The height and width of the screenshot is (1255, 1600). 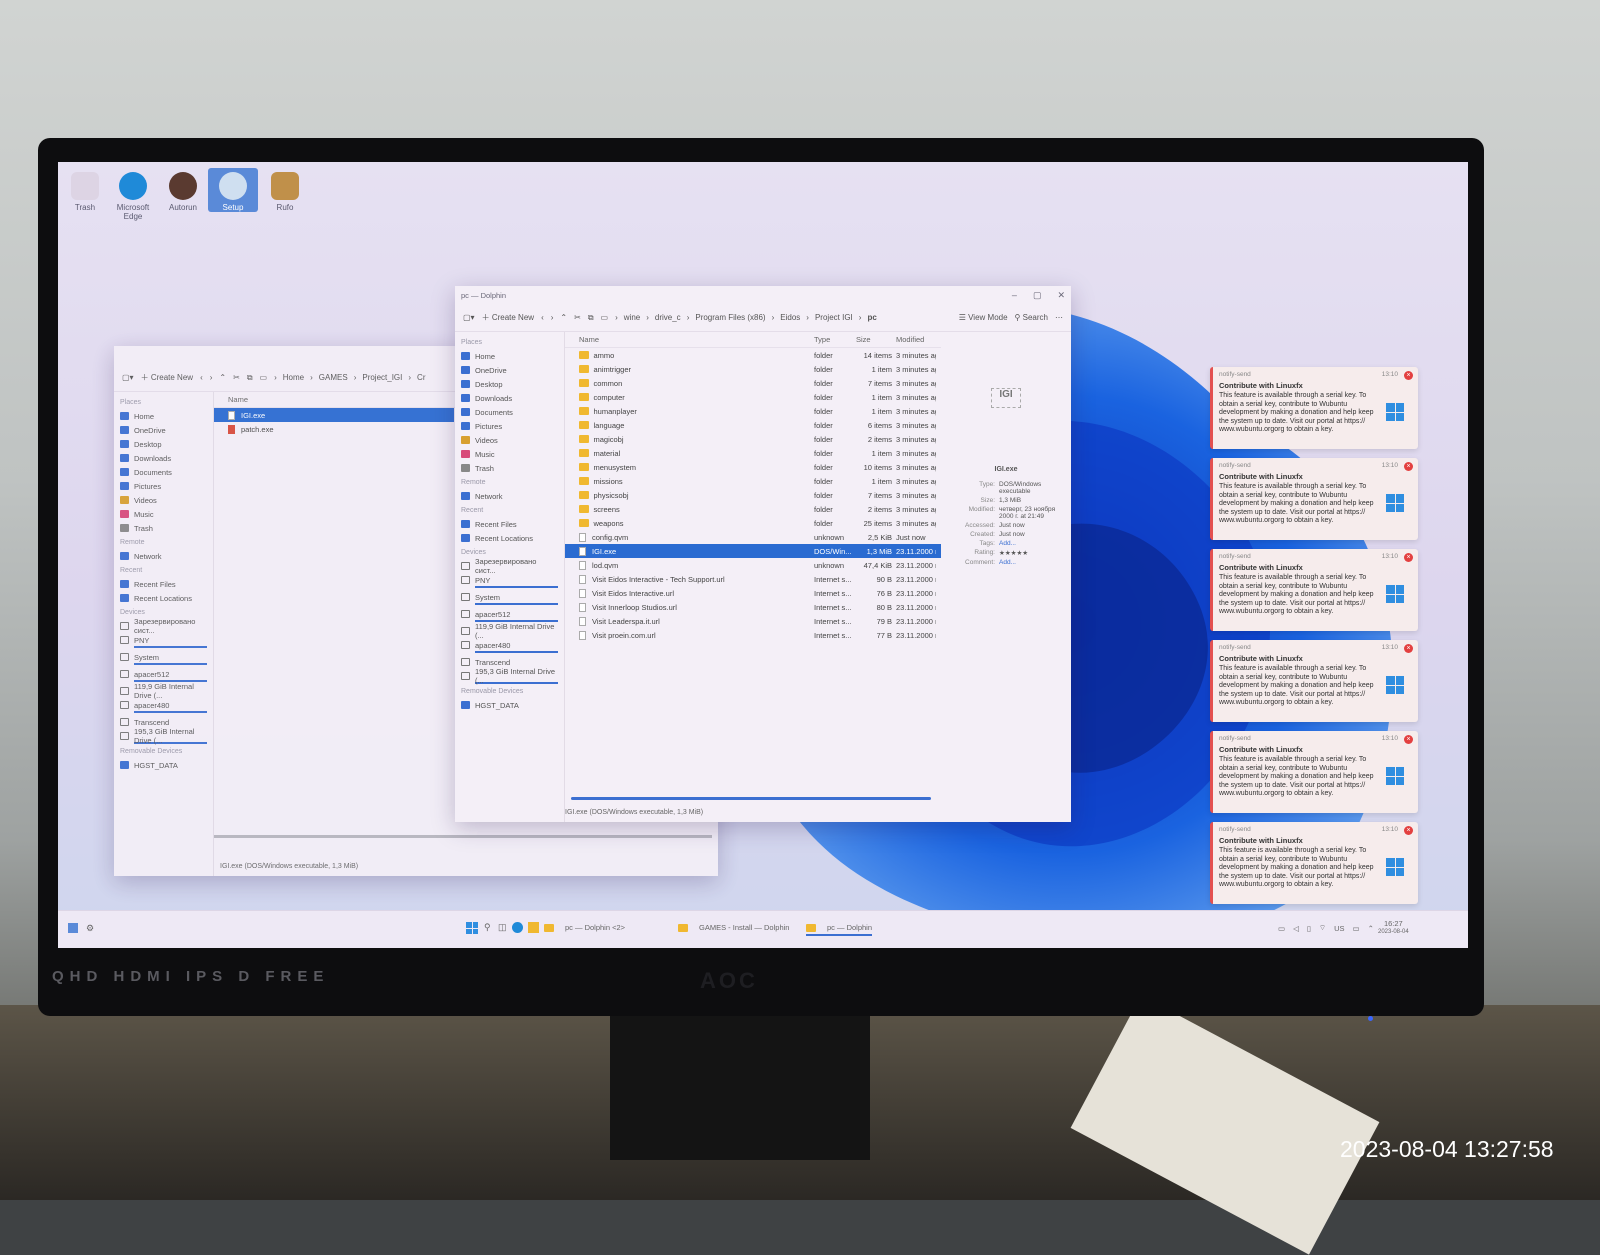 I want to click on scrollbar, so click(x=463, y=836).